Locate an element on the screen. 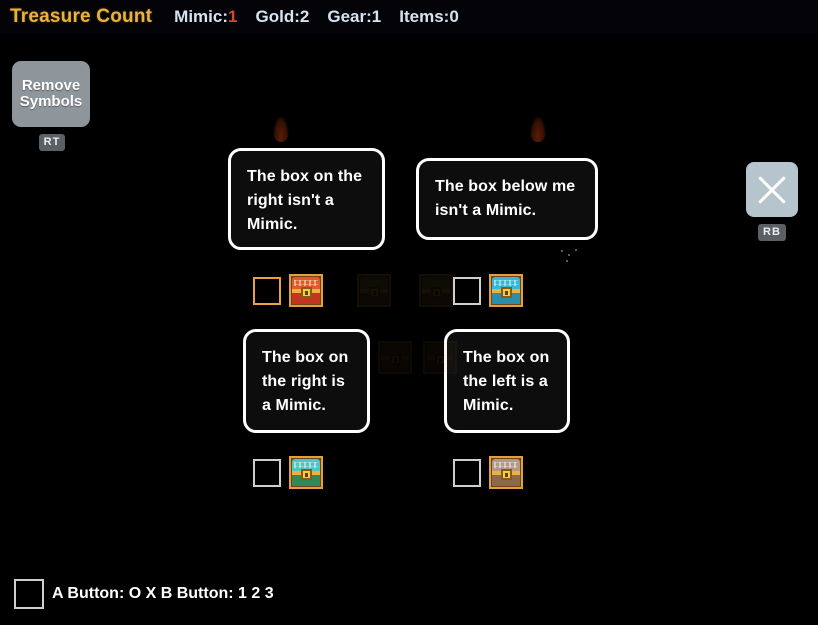 This screenshot has height=625, width=818. chest-slot-row2-dim-b is located at coordinates (440, 357).